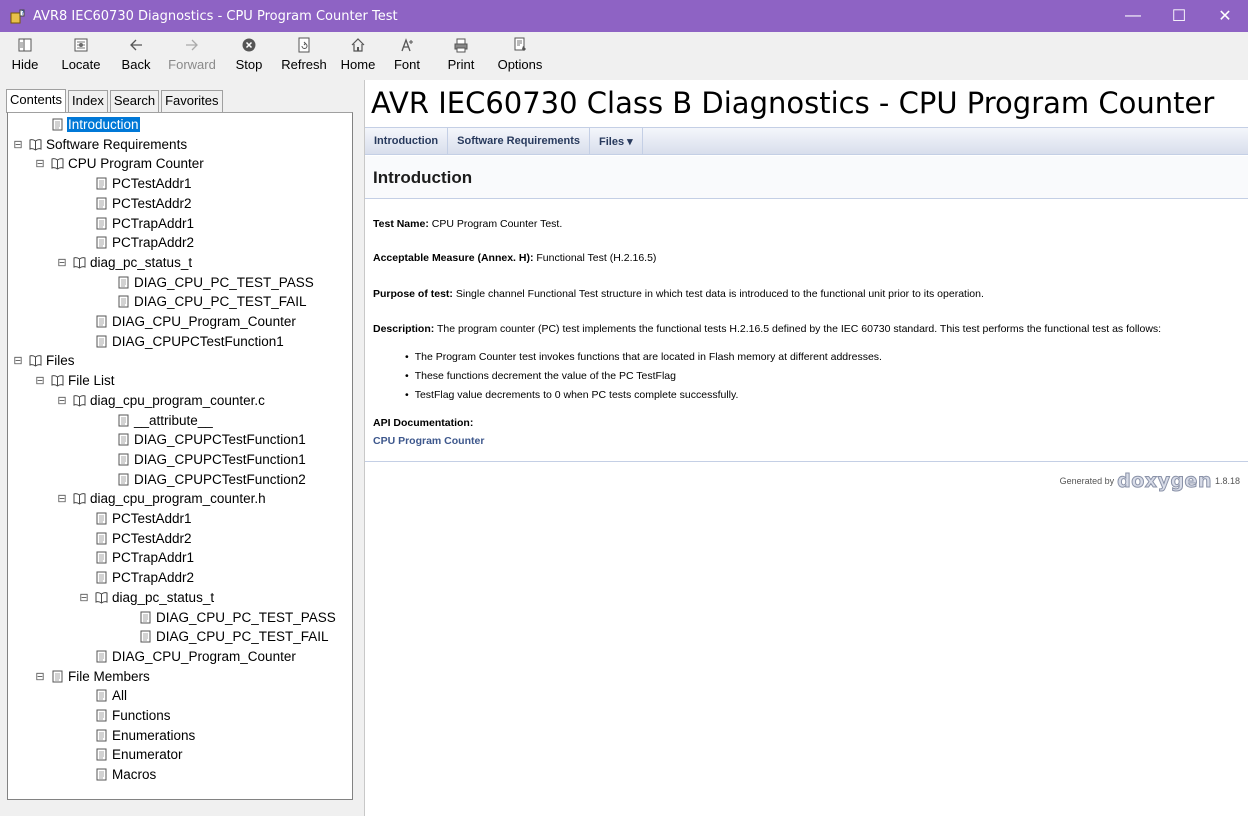  I want to click on forward-button: Forward, so click(192, 56).